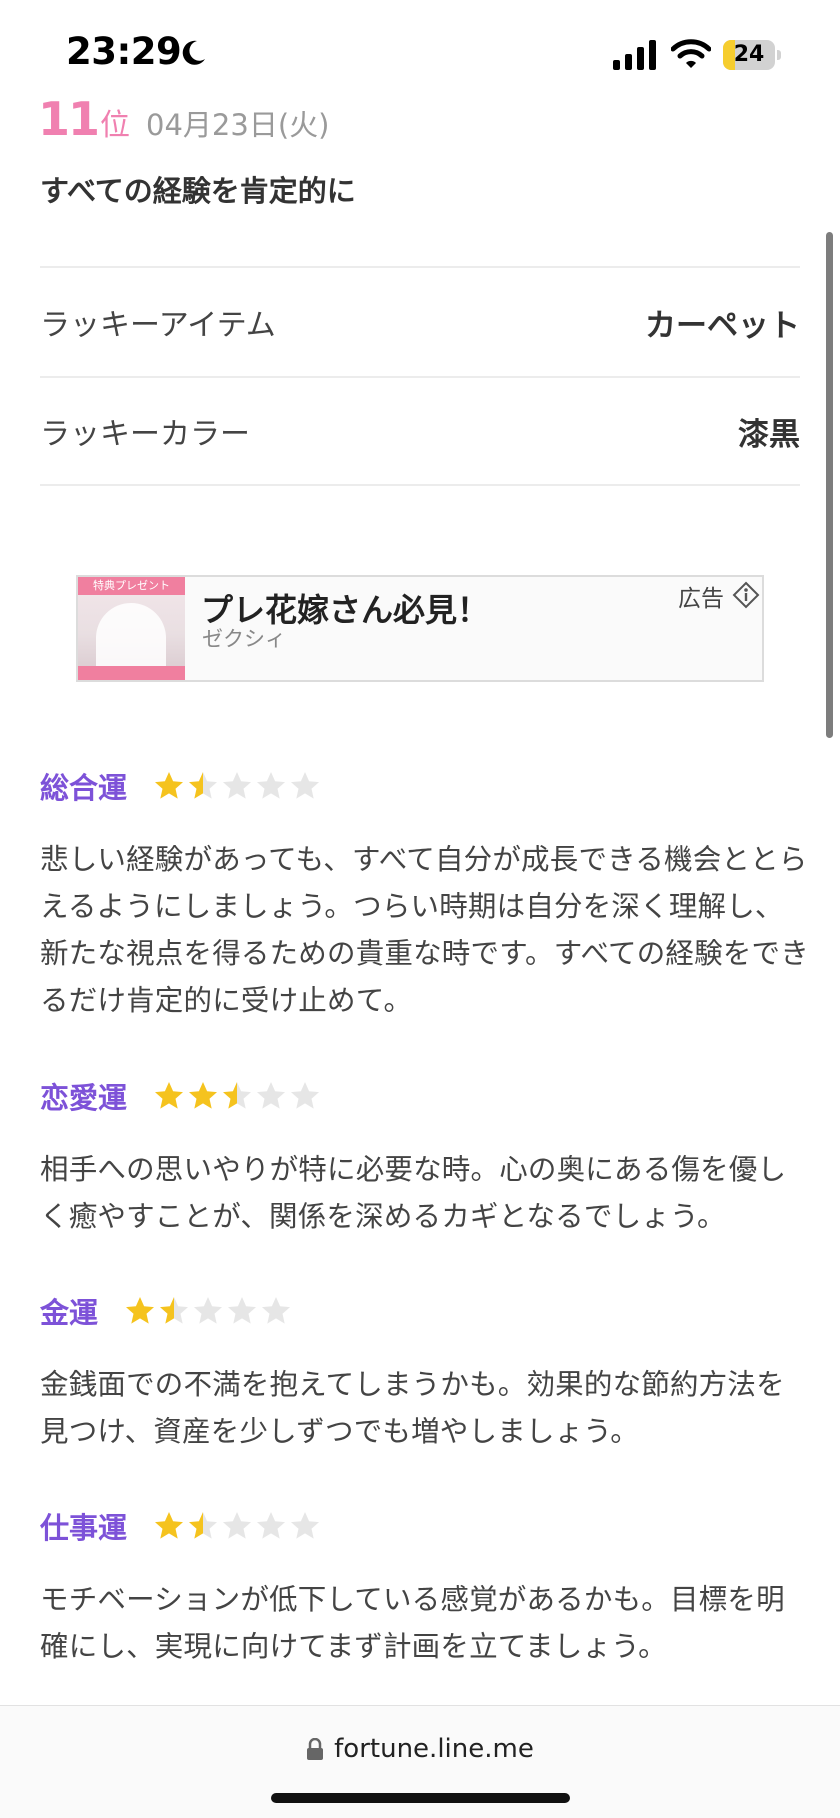 The width and height of the screenshot is (840, 1818). I want to click on lucky-item-row: ラッキーアイテム カーペット, so click(420, 321).